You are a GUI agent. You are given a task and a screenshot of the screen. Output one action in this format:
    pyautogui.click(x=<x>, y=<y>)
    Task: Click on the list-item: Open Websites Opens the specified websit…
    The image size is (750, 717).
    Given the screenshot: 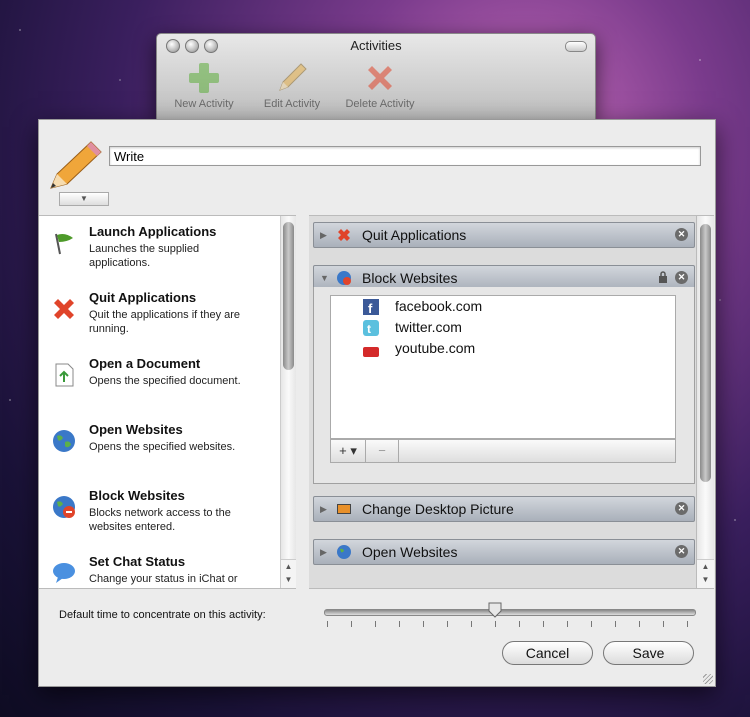 What is the action you would take?
    pyautogui.click(x=167, y=447)
    